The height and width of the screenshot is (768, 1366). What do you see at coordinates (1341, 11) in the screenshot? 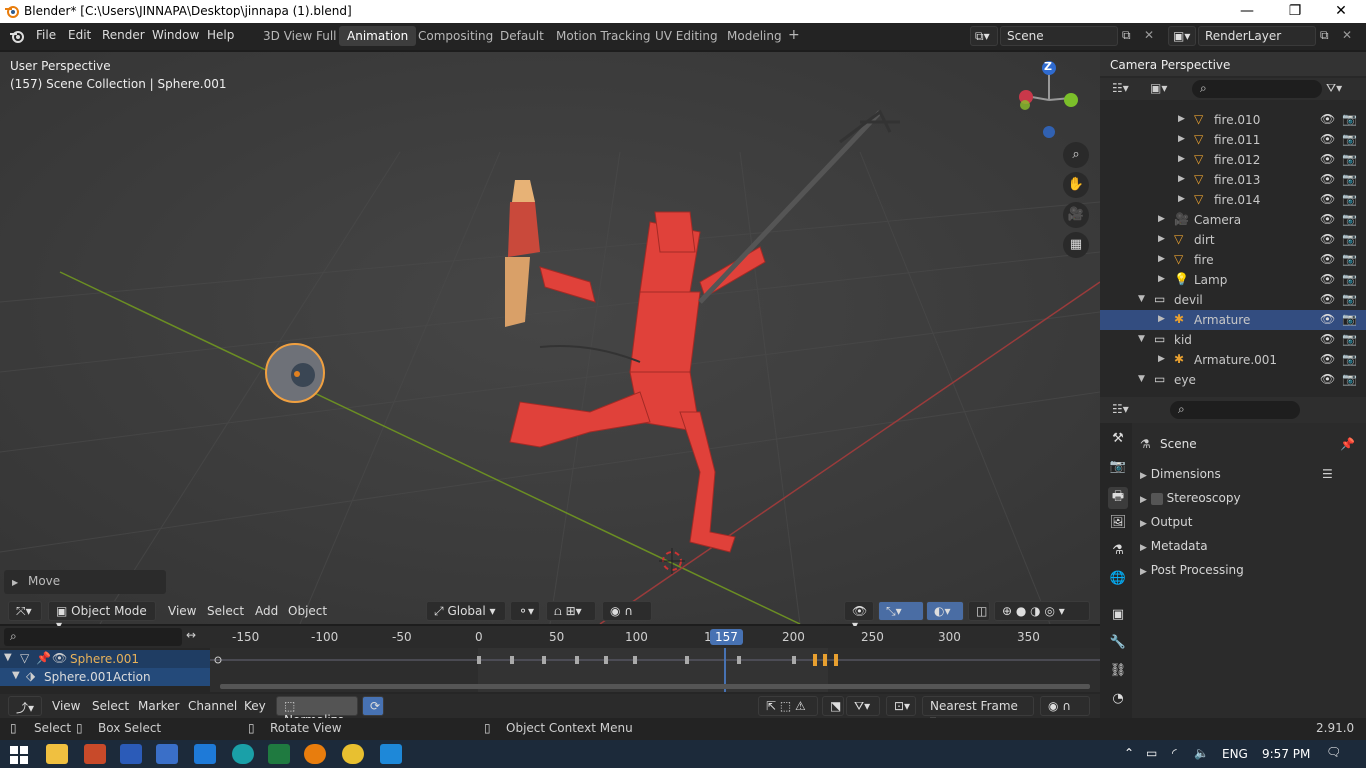
I see `close-button: ✕` at bounding box center [1341, 11].